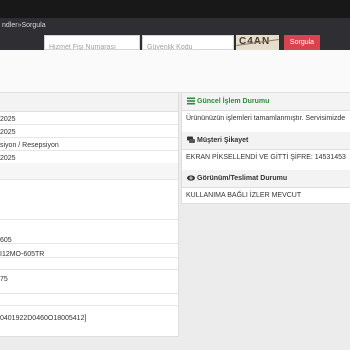  Describe the element at coordinates (244, 195) in the screenshot. I see `appearance-text: KULLANIMA BAĞLI İZLER MEVCUT` at that location.